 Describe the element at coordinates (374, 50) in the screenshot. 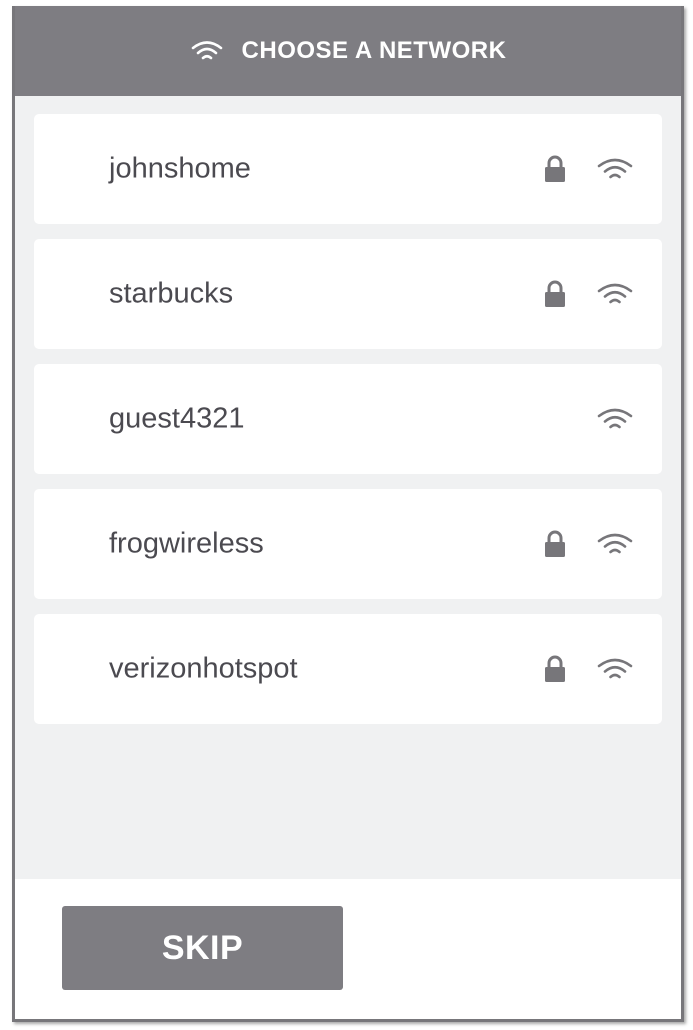

I see `header-title: CHOOSE A NETWORK` at that location.